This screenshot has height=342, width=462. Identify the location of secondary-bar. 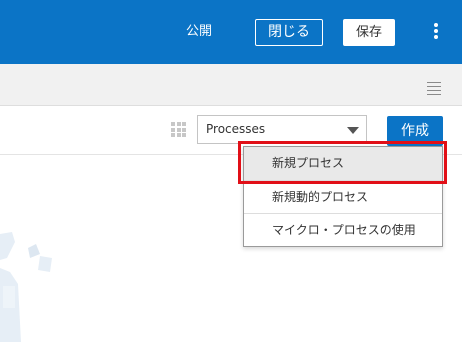
(231, 85).